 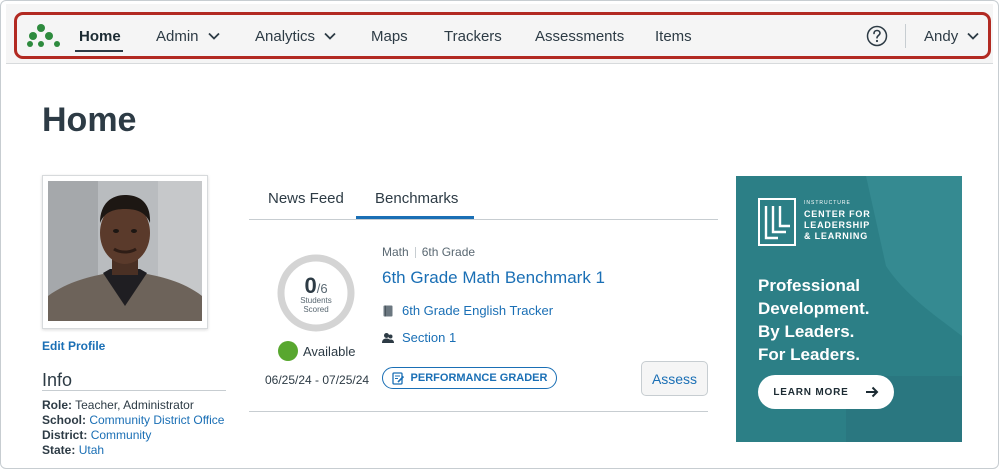 I want to click on district-row: District: Community, so click(x=133, y=435).